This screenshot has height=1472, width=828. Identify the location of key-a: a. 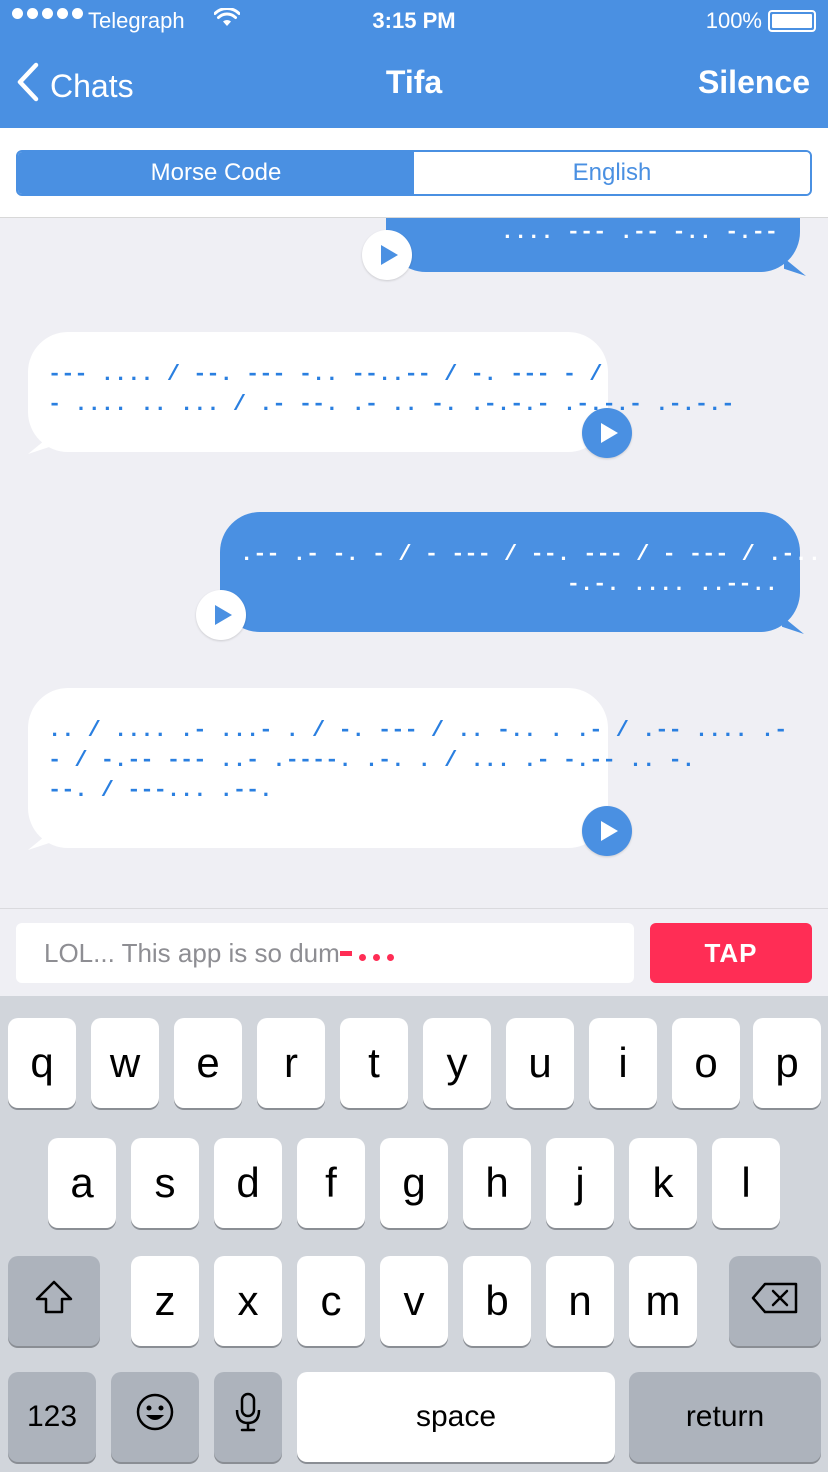
(82, 1183).